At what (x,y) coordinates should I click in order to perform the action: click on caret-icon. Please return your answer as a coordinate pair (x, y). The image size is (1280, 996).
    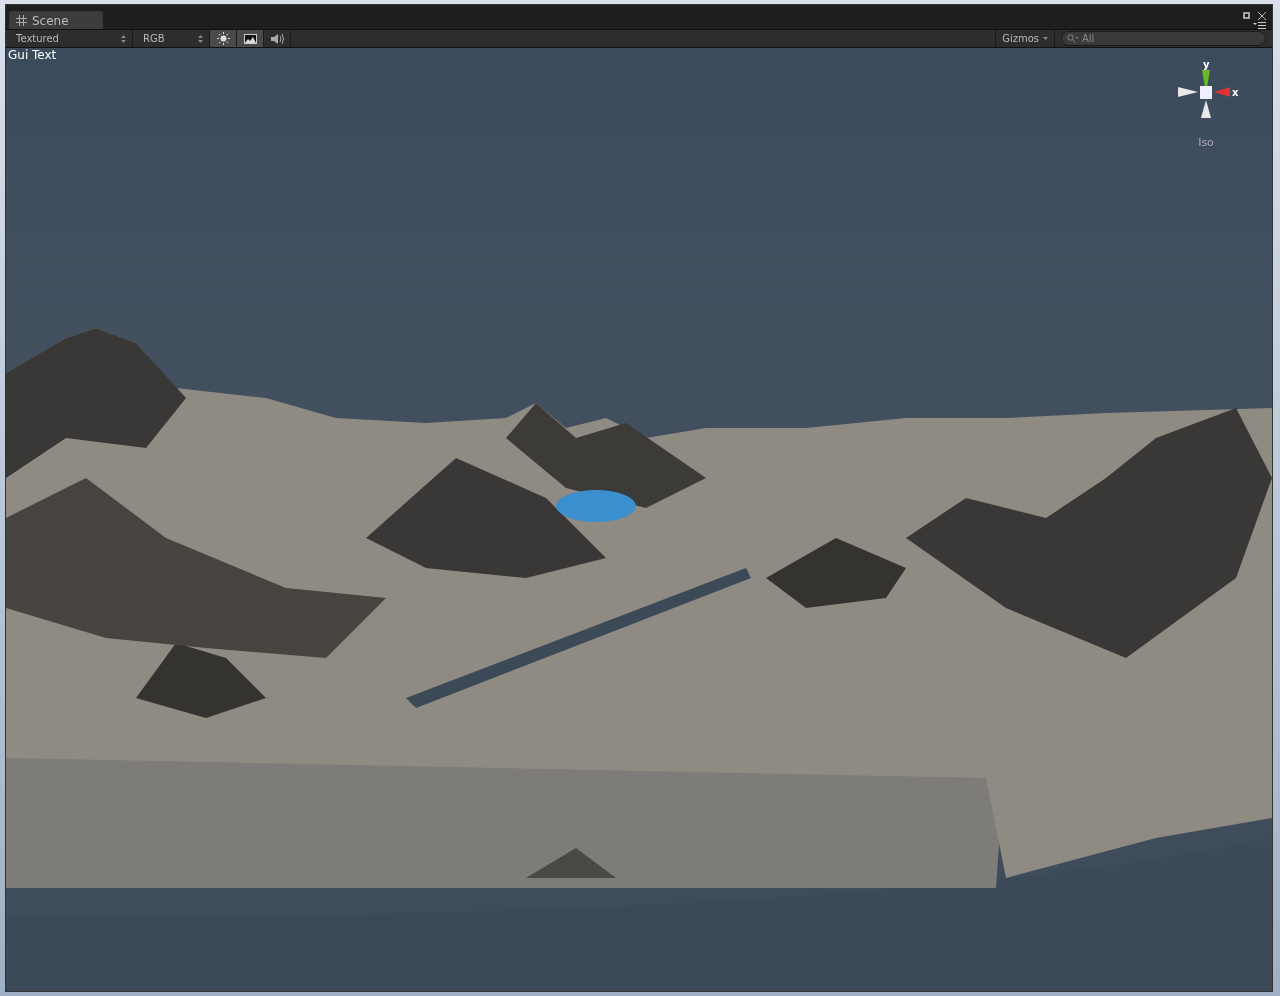
    Looking at the image, I should click on (1045, 38).